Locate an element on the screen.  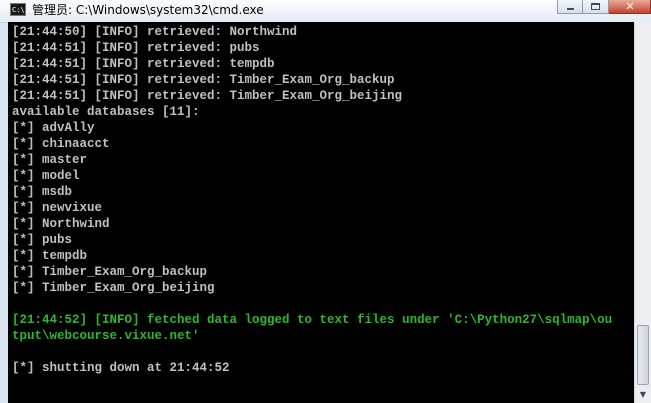
console-line: [*] chinaacct is located at coordinates (61, 144).